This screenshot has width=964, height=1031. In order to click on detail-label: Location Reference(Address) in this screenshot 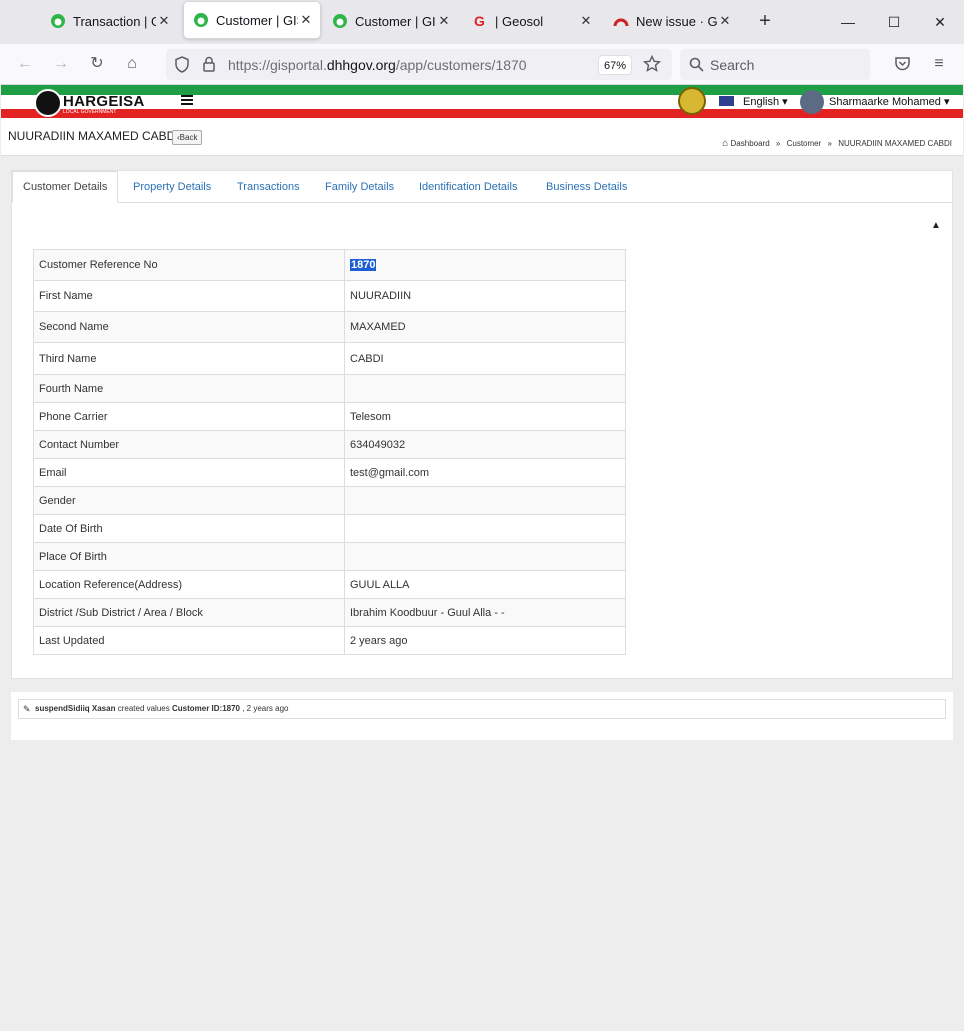, I will do `click(189, 584)`.